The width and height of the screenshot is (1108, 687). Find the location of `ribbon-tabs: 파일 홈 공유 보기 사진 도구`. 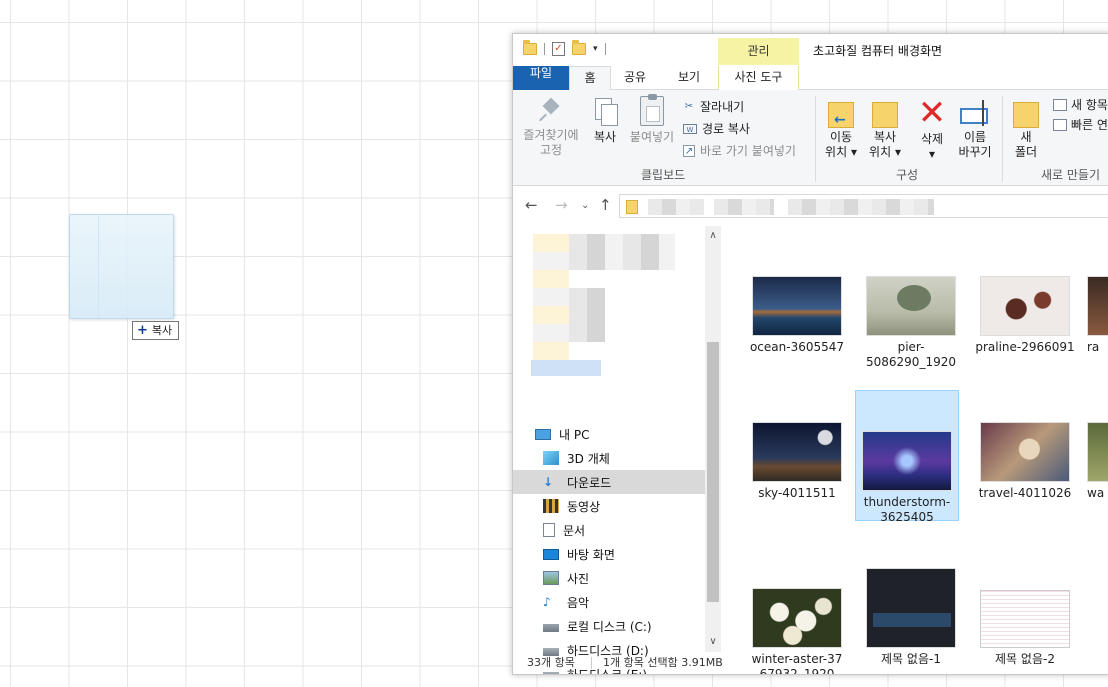

ribbon-tabs: 파일 홈 공유 보기 사진 도구 is located at coordinates (810, 78).